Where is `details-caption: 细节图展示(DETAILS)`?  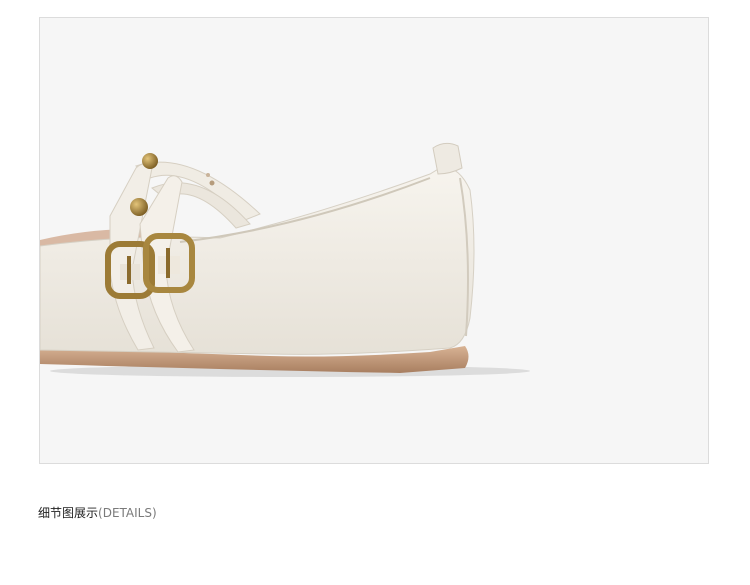
details-caption: 细节图展示(DETAILS) is located at coordinates (97, 513).